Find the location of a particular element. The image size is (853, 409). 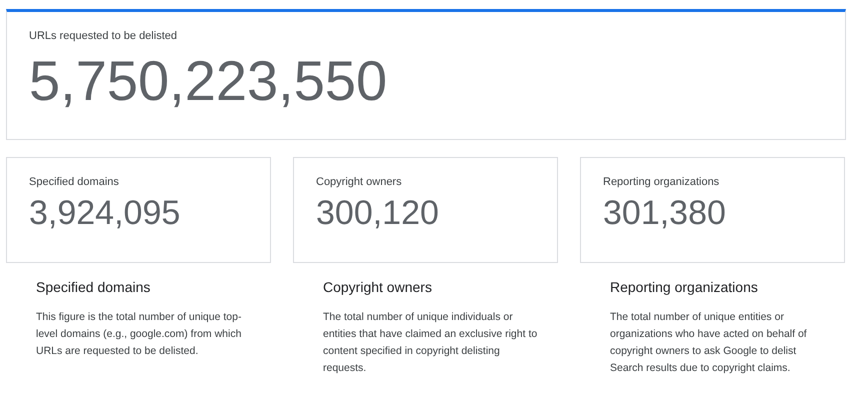

stat-value: 300,120 is located at coordinates (377, 213).